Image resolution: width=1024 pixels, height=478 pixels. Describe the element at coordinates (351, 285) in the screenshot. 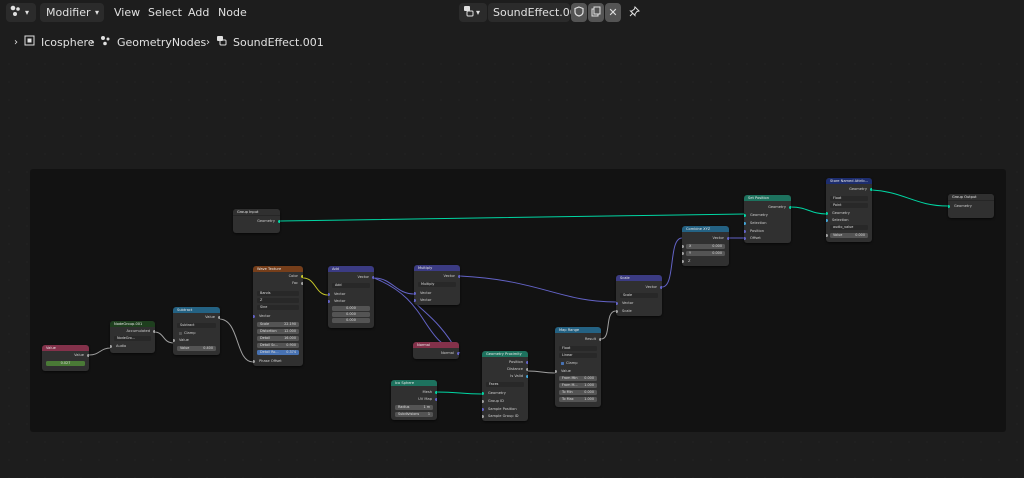

I see `operation-dropdown: Add` at that location.